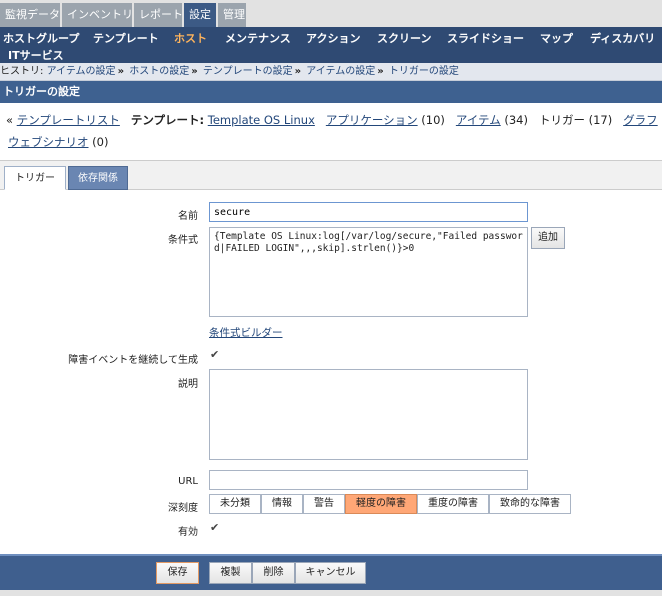 The height and width of the screenshot is (596, 662). Describe the element at coordinates (68, 120) in the screenshot. I see `template-list-link: テンプレートリスト` at that location.